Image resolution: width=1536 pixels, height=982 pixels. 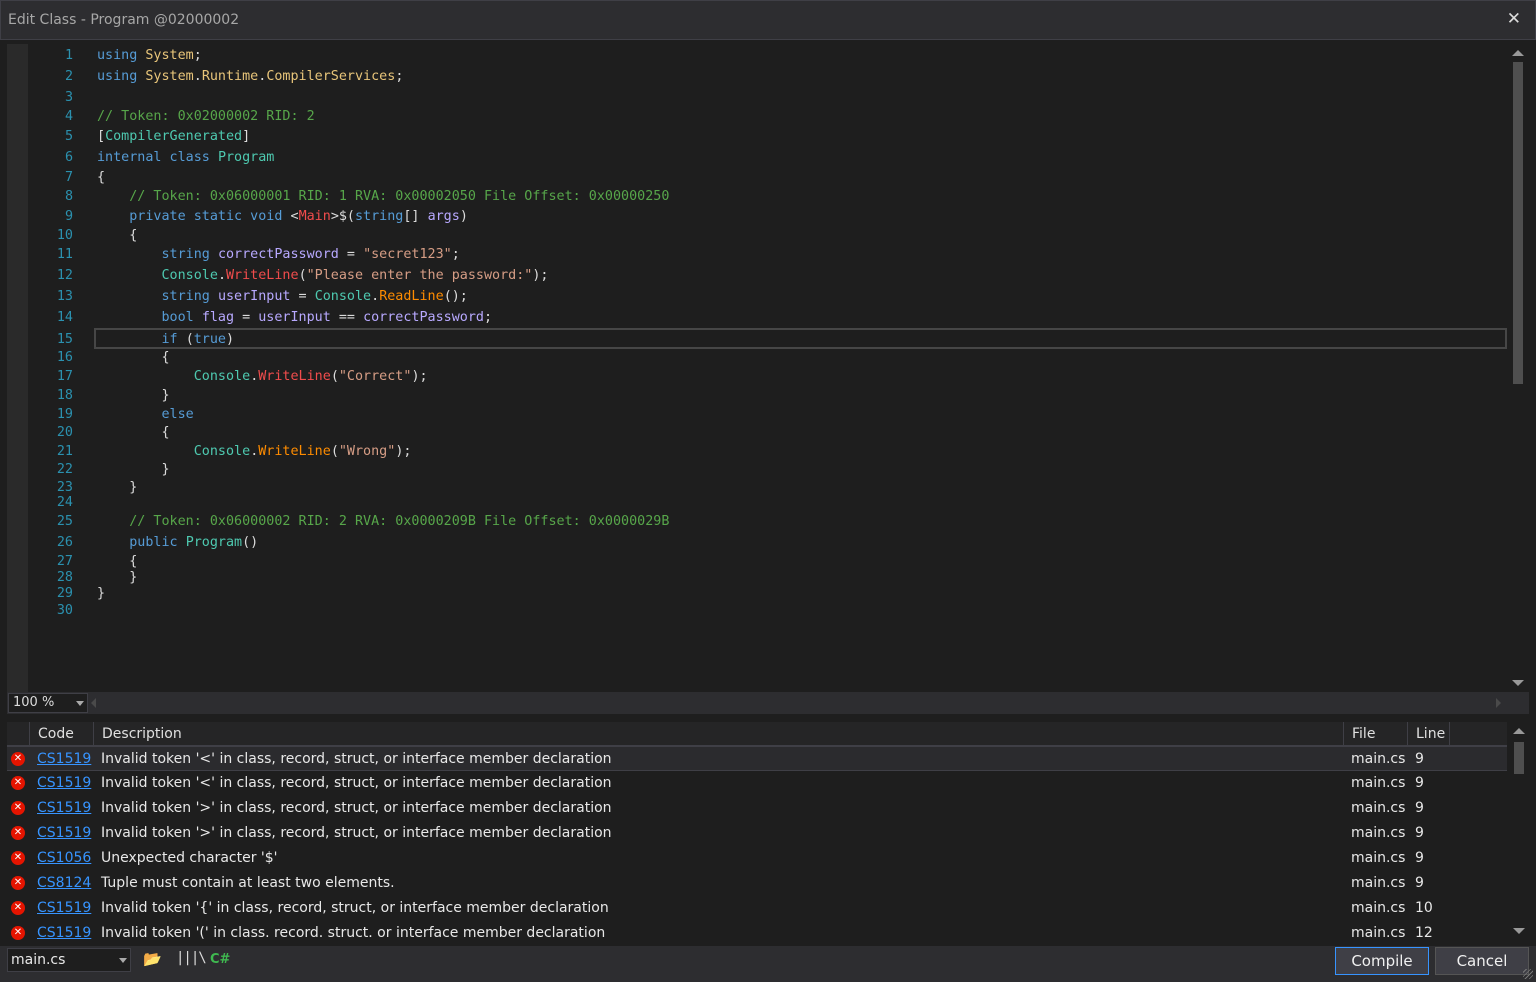 What do you see at coordinates (64, 858) in the screenshot?
I see `error-code-link: CS1056` at bounding box center [64, 858].